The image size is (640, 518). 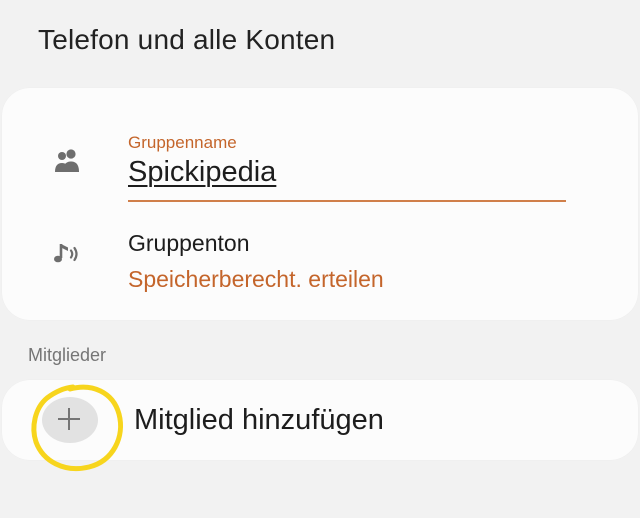 I want to click on members-section-label: Mitglieder, so click(x=67, y=355).